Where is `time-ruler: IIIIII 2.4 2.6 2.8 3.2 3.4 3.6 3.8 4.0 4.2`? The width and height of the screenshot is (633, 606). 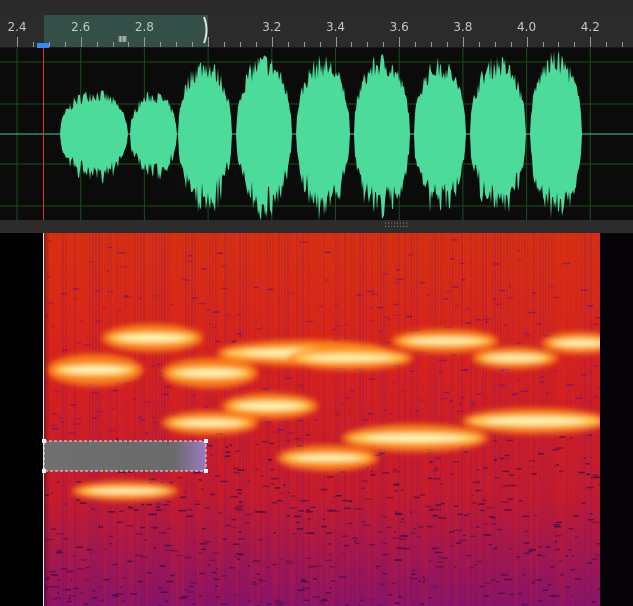
time-ruler: IIIIII 2.4 2.6 2.8 3.2 3.4 3.6 3.8 4.0 4.2 is located at coordinates (316, 36).